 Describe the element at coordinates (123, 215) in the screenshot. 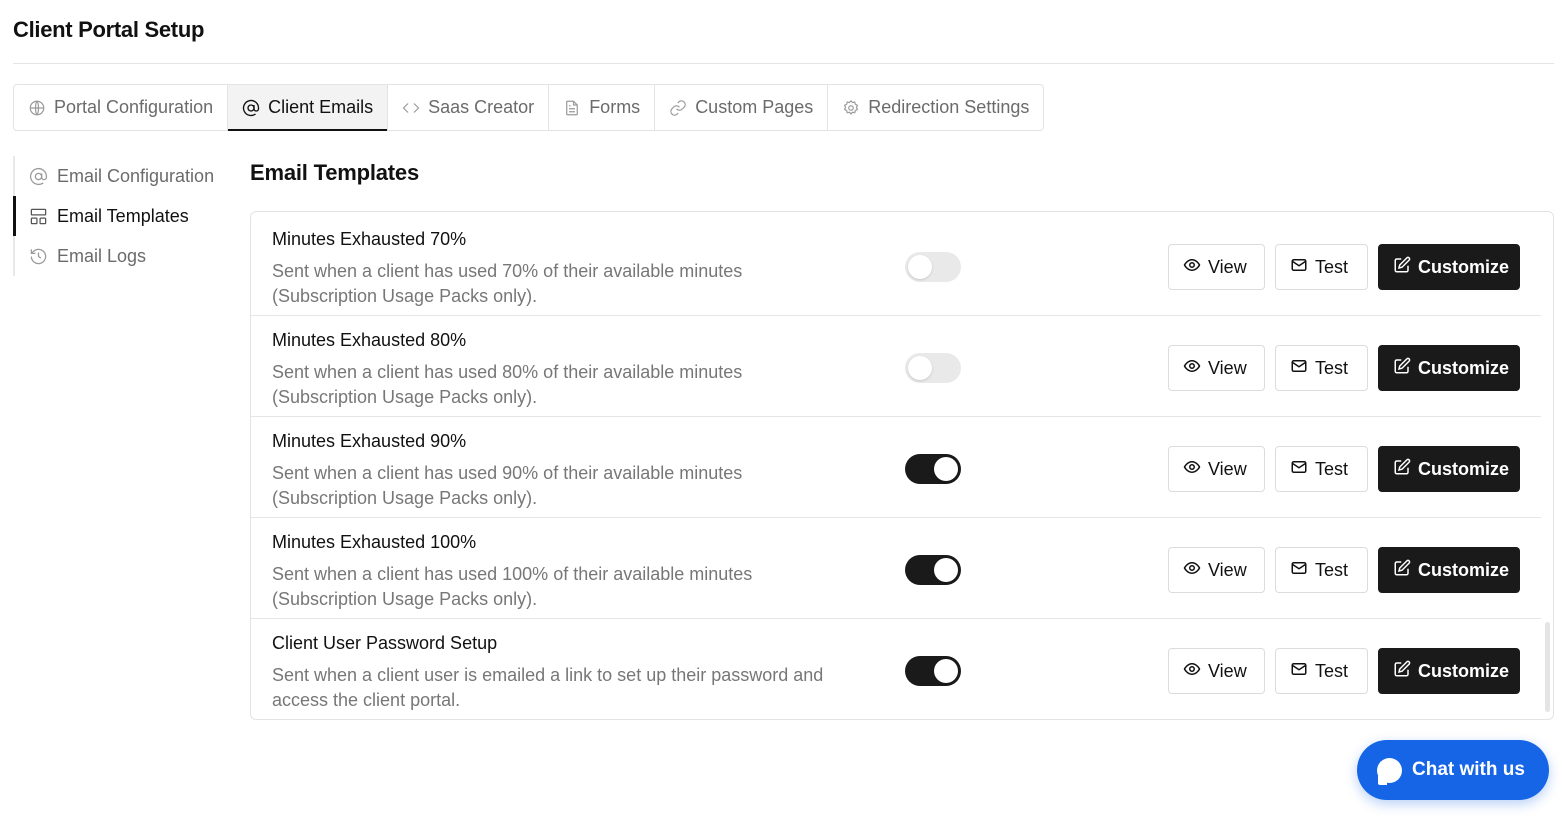

I see `sidebar-item-label: Email Templates` at that location.